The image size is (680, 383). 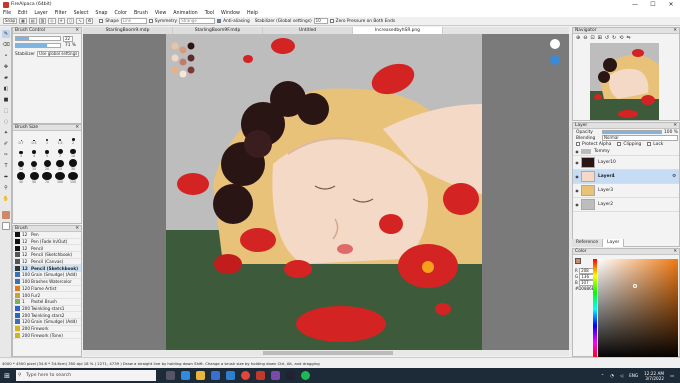 I want to click on brush-size-option: 20, so click(x=47, y=165).